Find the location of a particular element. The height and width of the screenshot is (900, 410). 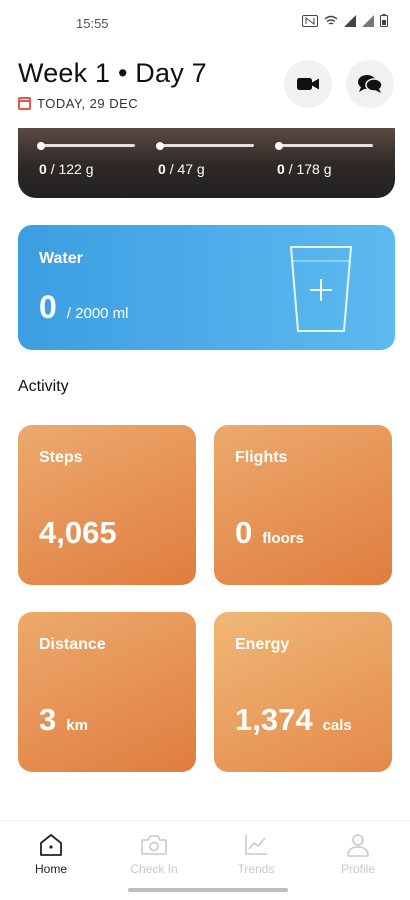

home-indicator is located at coordinates (208, 890).